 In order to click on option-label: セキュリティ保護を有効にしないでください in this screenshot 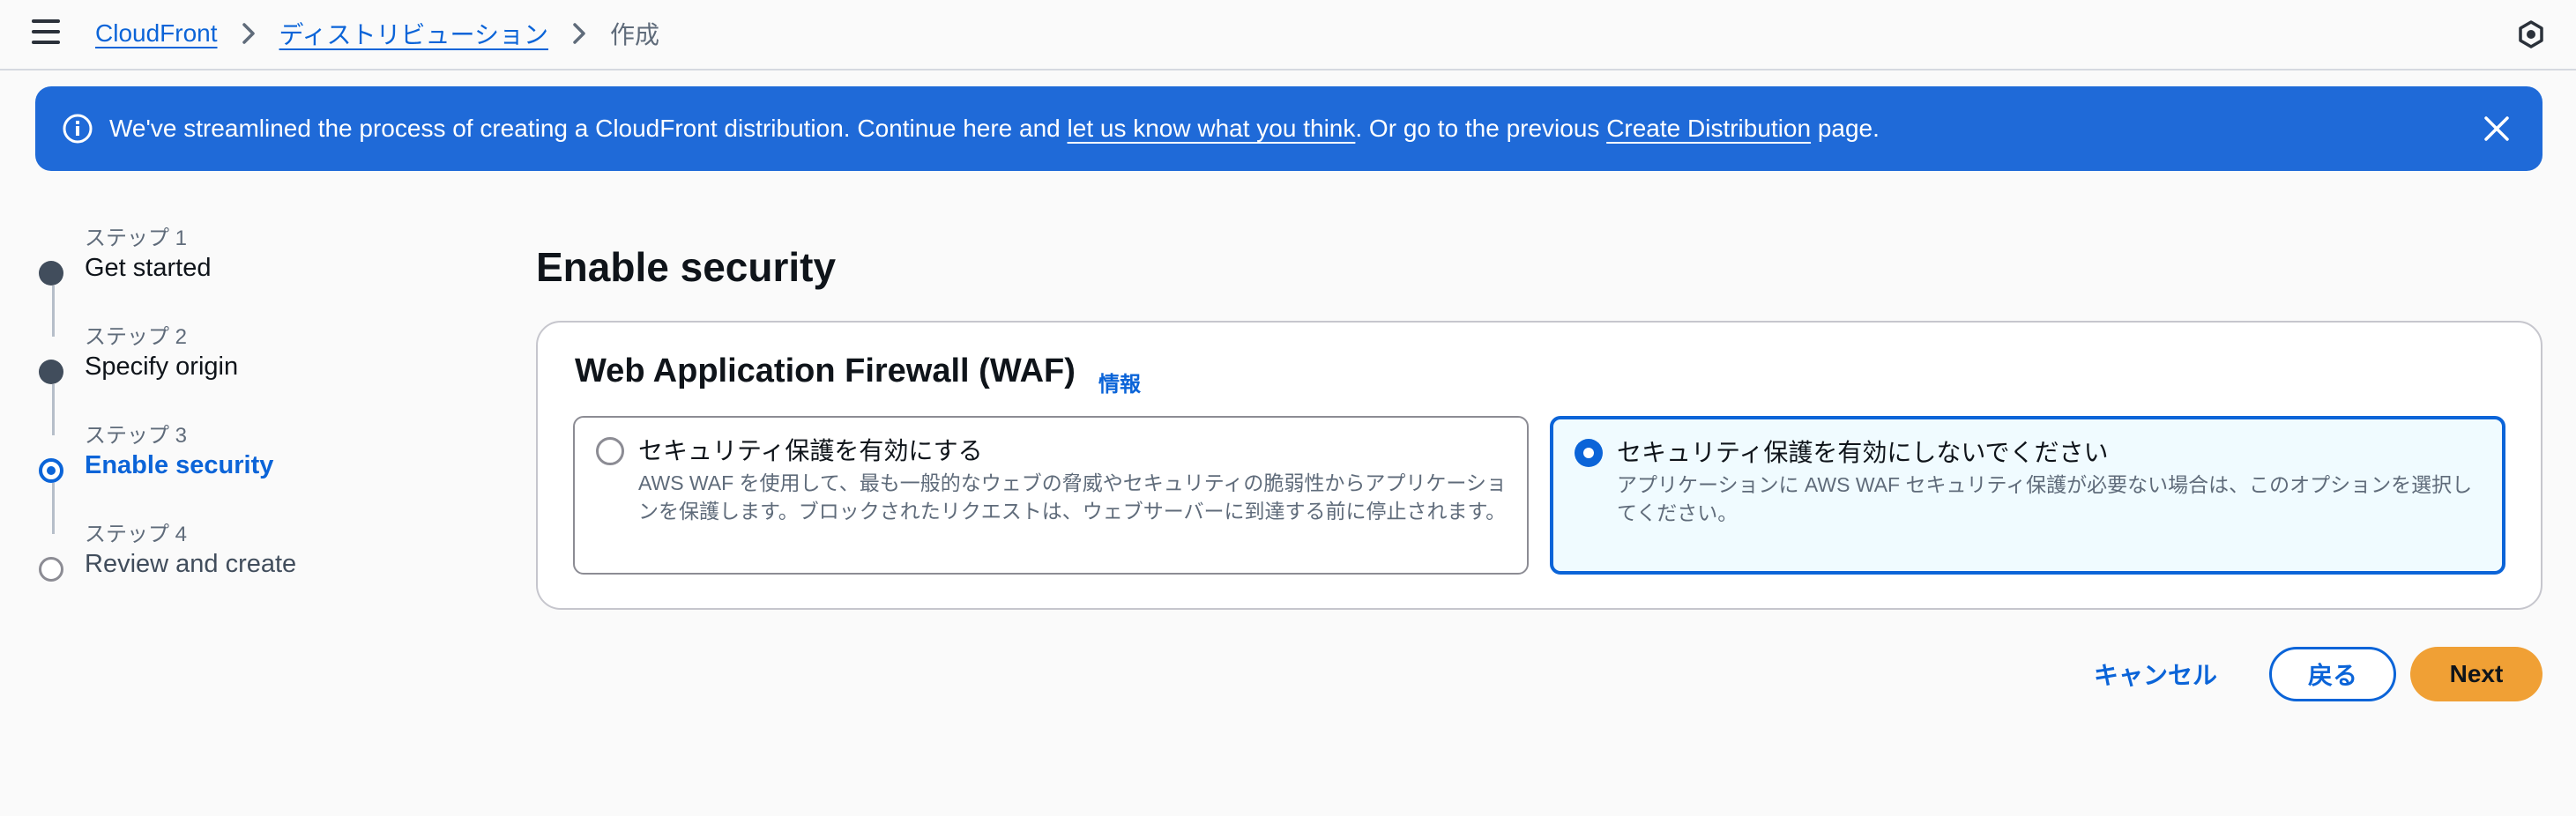, I will do `click(1863, 452)`.